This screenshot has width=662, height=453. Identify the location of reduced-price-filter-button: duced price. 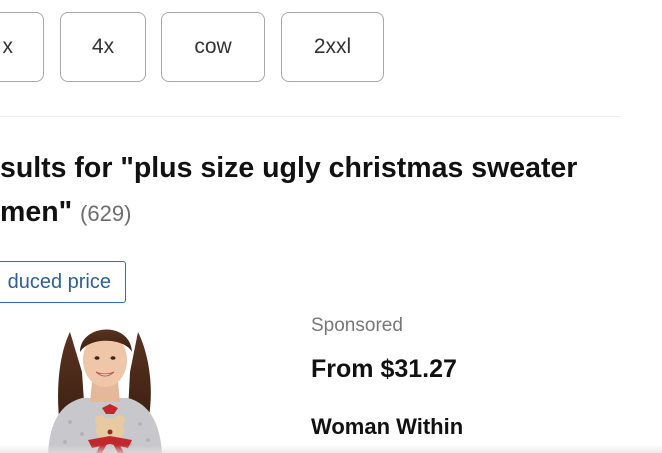
(63, 282).